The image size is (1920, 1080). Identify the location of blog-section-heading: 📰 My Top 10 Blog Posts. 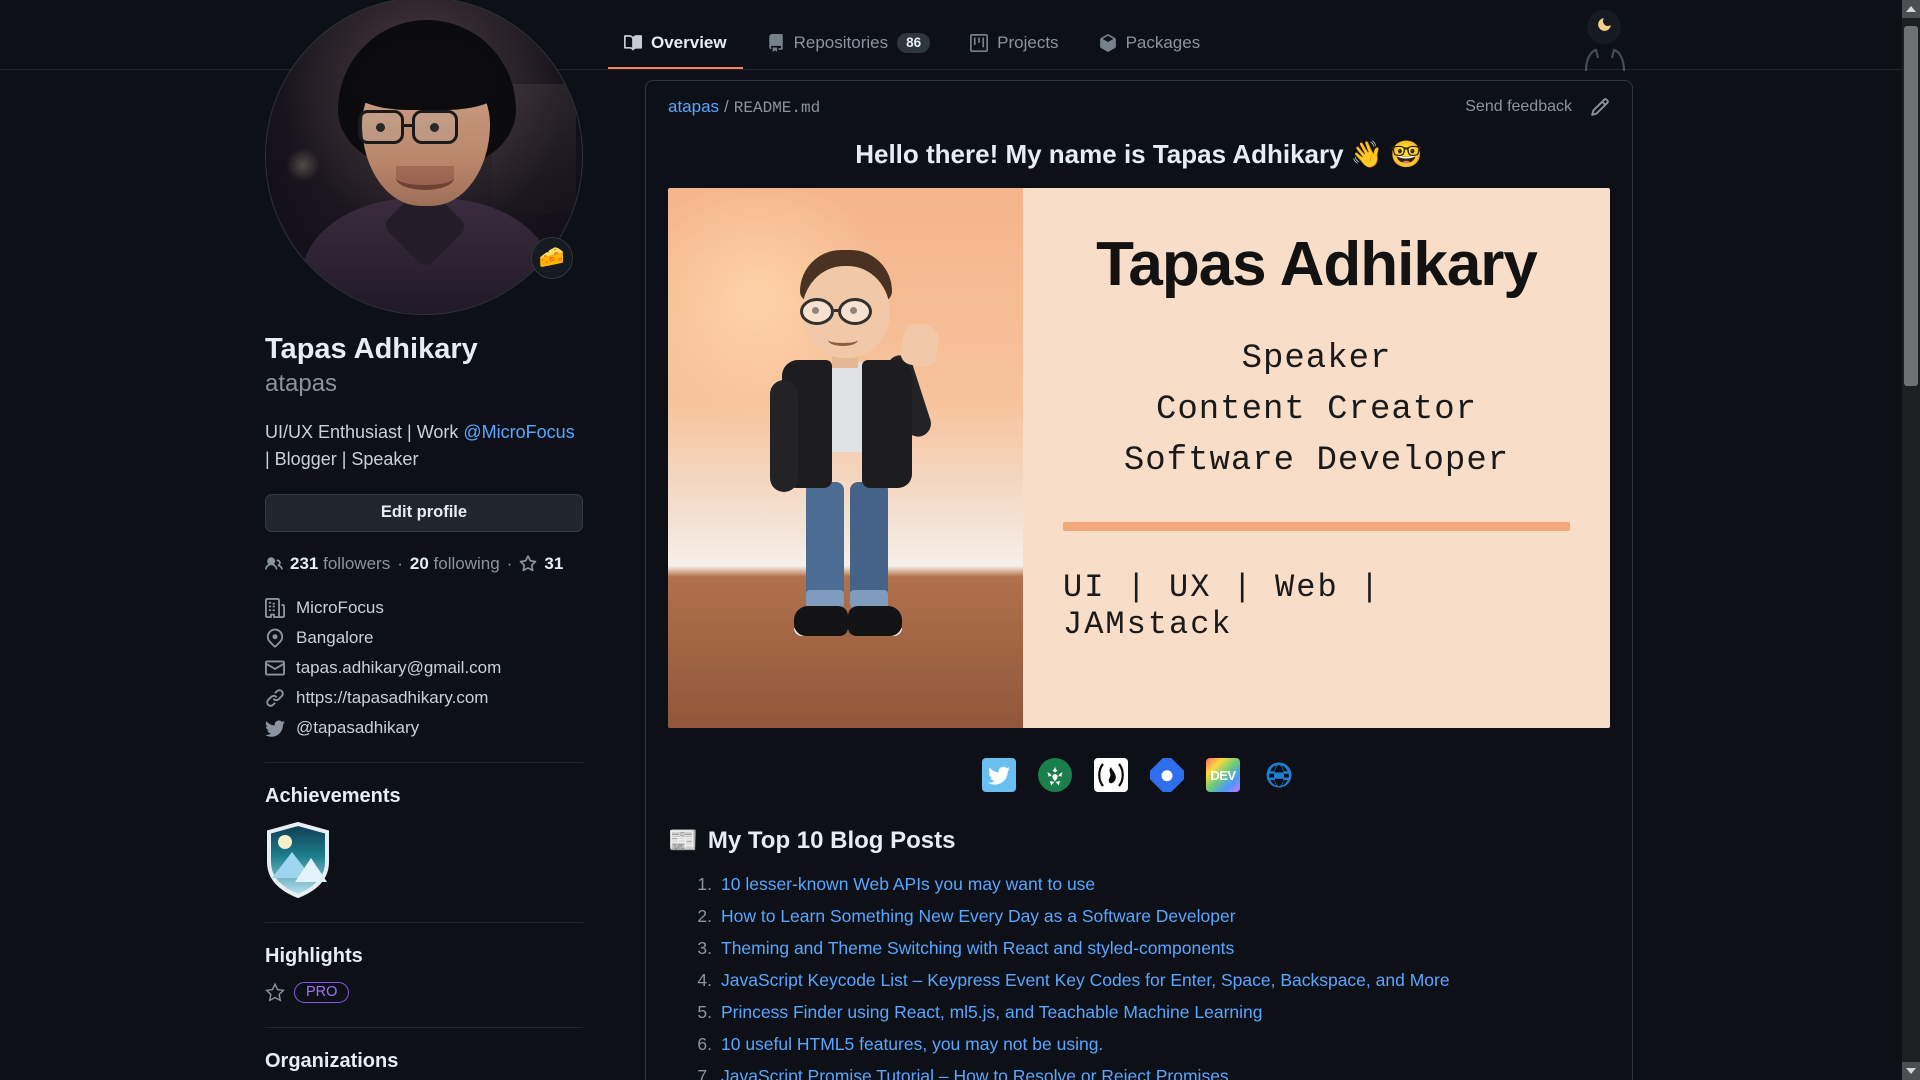
(1150, 840).